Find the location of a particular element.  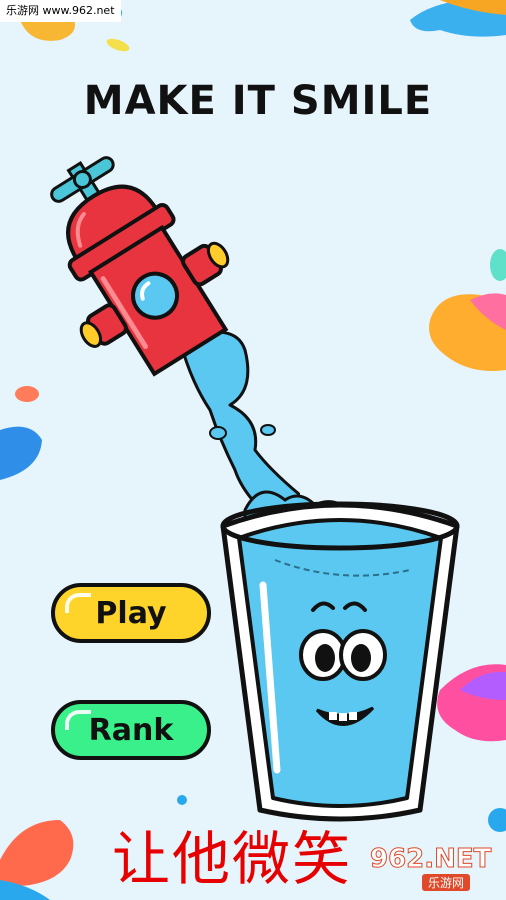

watermark-subtitle: 乐游网 is located at coordinates (446, 882).